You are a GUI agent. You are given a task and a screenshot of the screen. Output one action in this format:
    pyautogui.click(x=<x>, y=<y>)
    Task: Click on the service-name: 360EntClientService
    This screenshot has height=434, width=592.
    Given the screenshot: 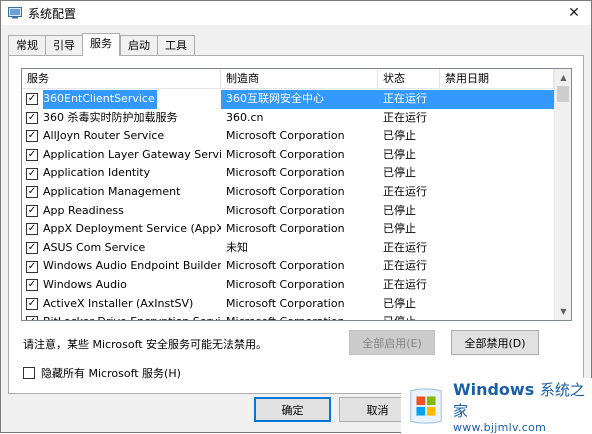 What is the action you would take?
    pyautogui.click(x=100, y=99)
    